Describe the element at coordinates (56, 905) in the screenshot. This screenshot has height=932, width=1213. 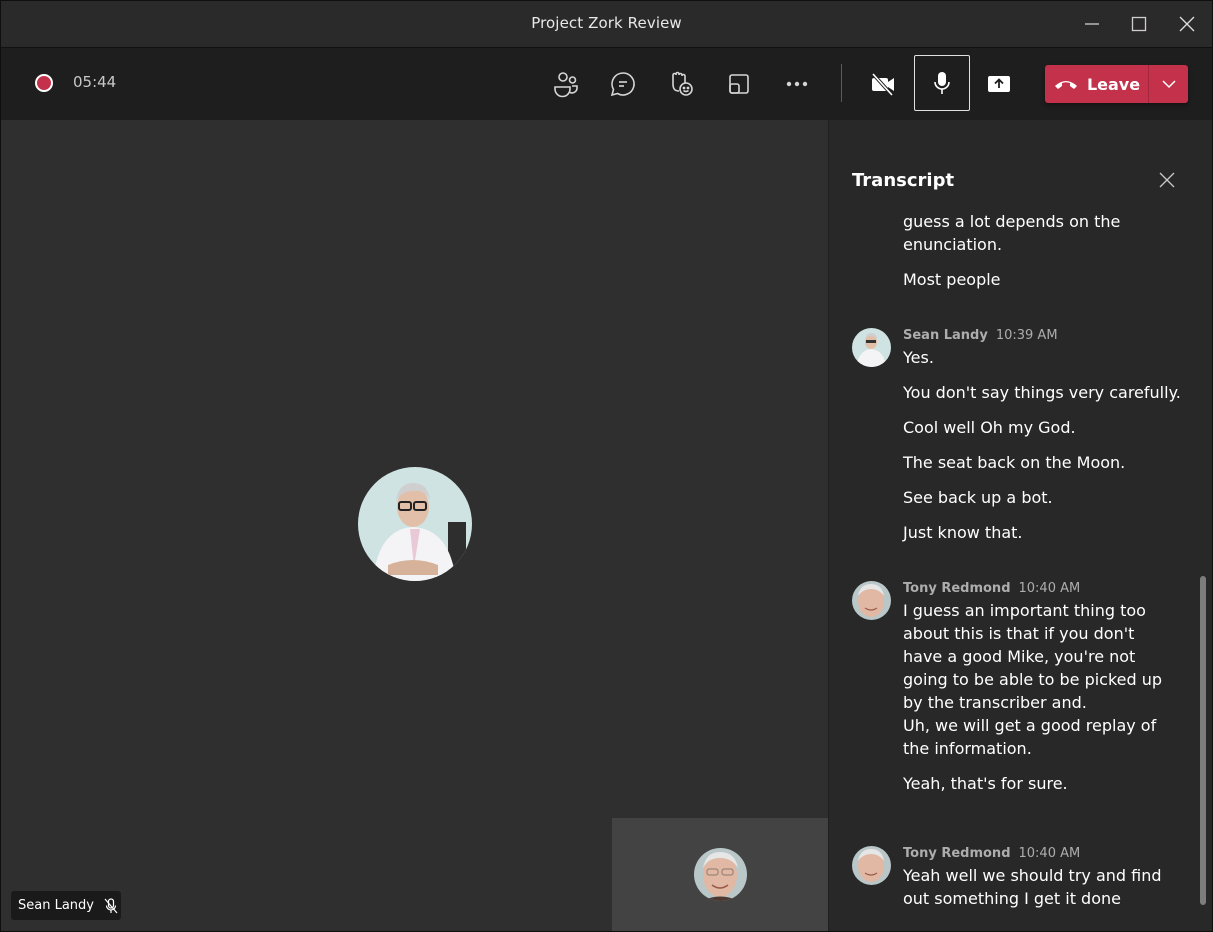
I see `participant-name: Sean Landy` at that location.